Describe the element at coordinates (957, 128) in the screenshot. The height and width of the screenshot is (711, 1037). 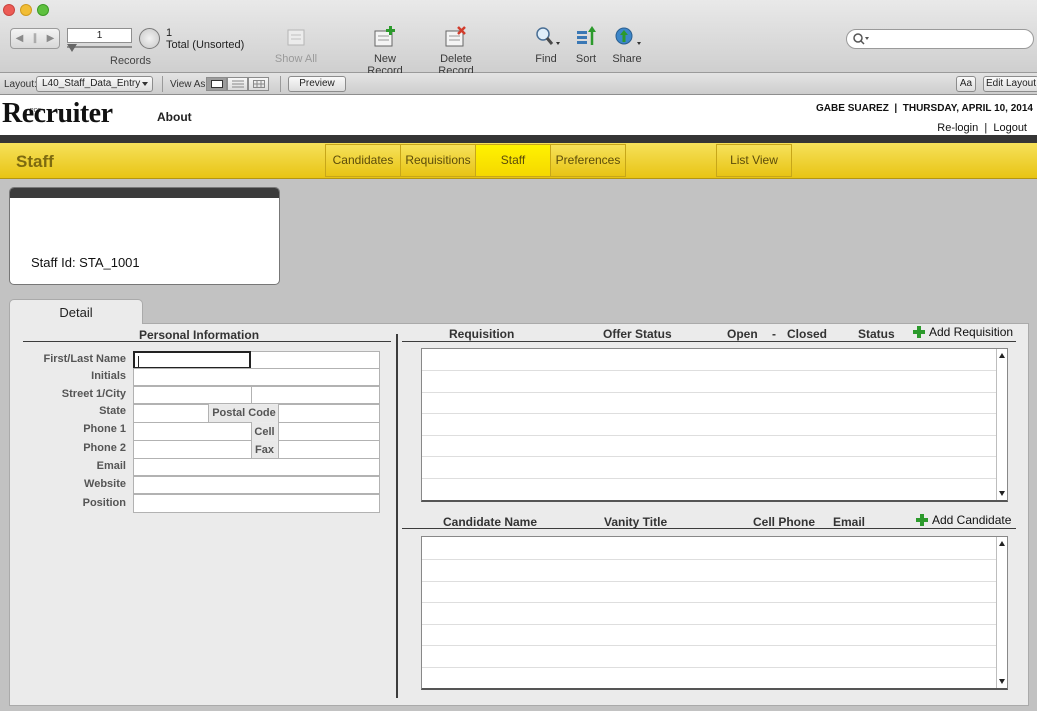
I see `relogin-link: Re-login` at that location.